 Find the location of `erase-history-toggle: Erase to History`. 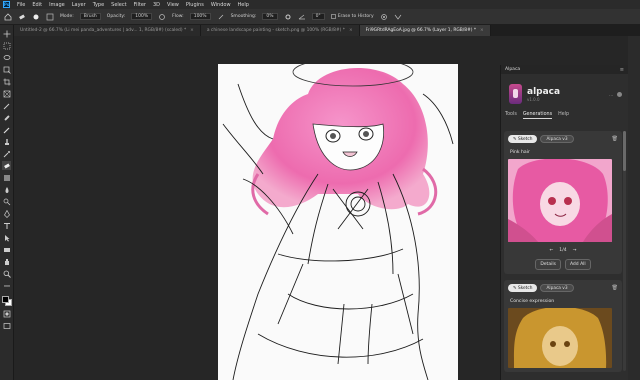

erase-history-toggle: Erase to History is located at coordinates (352, 16).